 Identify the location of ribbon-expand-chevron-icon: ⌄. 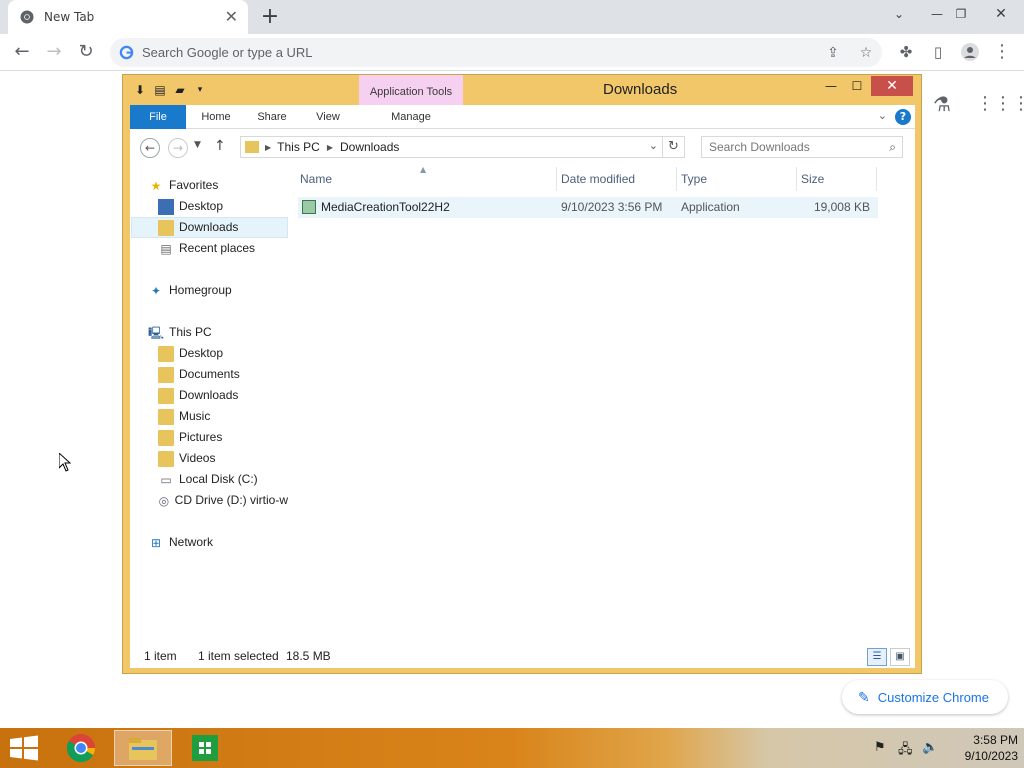
(882, 115).